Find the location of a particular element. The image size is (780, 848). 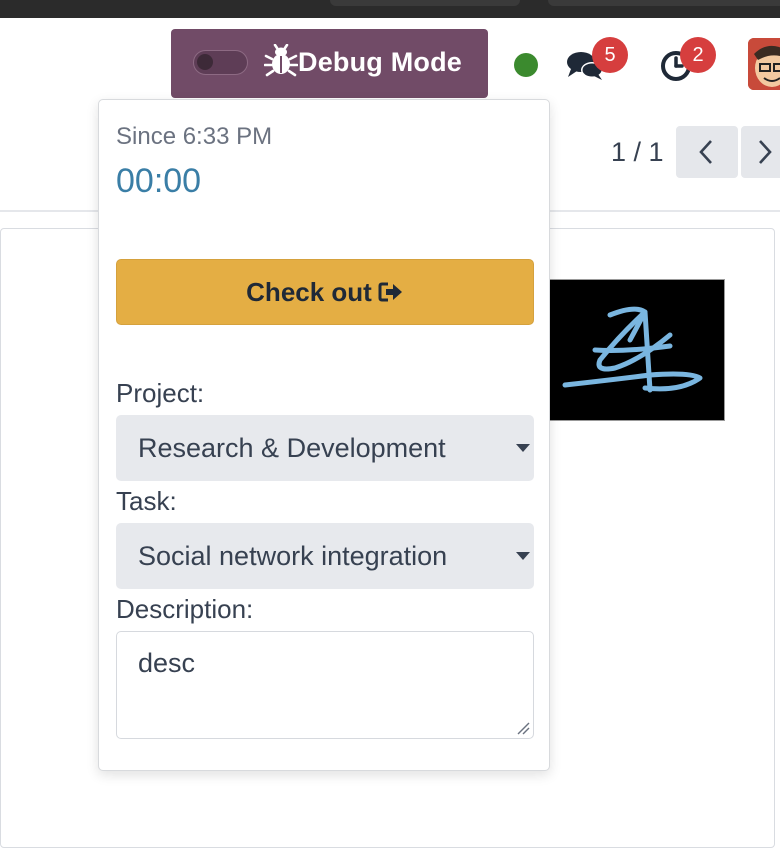

project-select: Research & Development is located at coordinates (325, 448).